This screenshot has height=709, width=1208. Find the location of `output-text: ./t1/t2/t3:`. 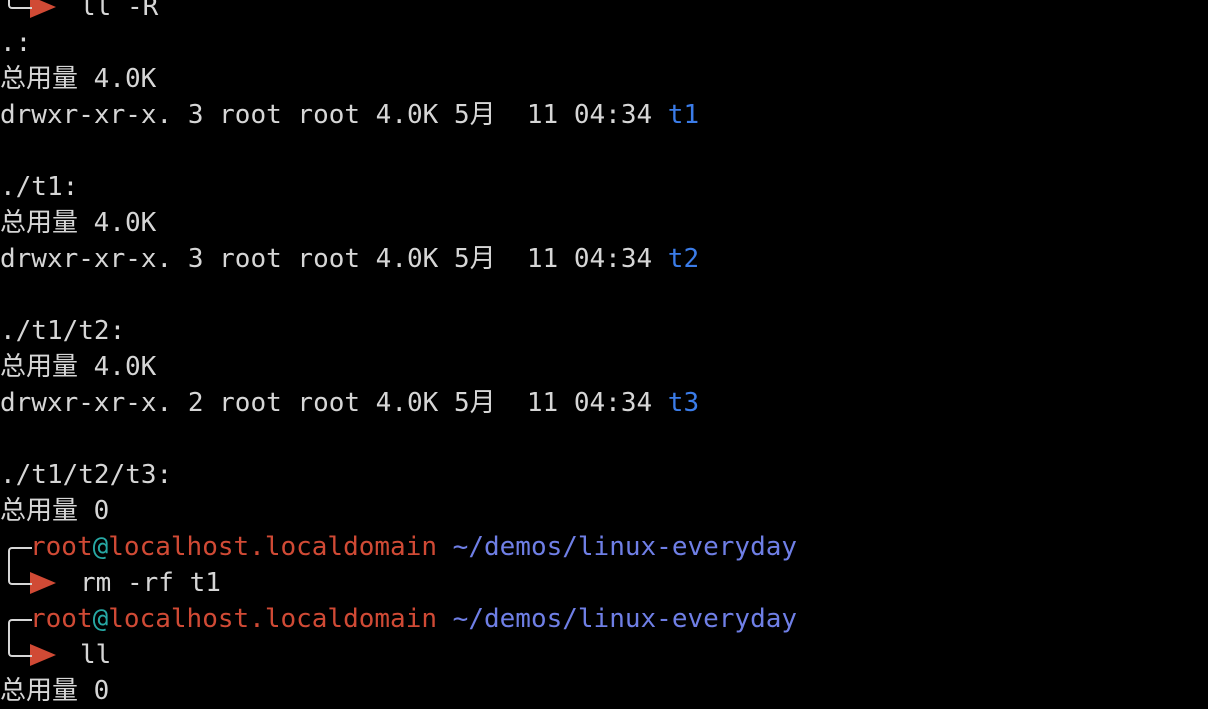

output-text: ./t1/t2/t3: is located at coordinates (86, 475).